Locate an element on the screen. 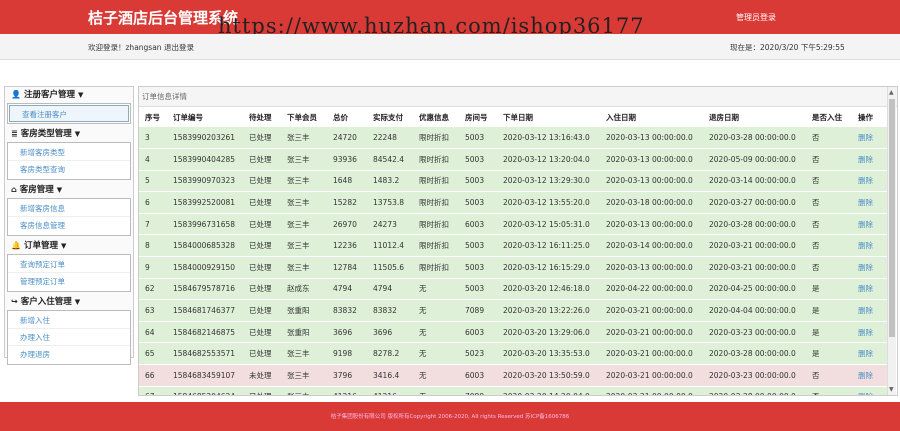 This screenshot has width=900, height=431. table-cell: 2020-03-28 00:00:00.0 is located at coordinates (754, 354).